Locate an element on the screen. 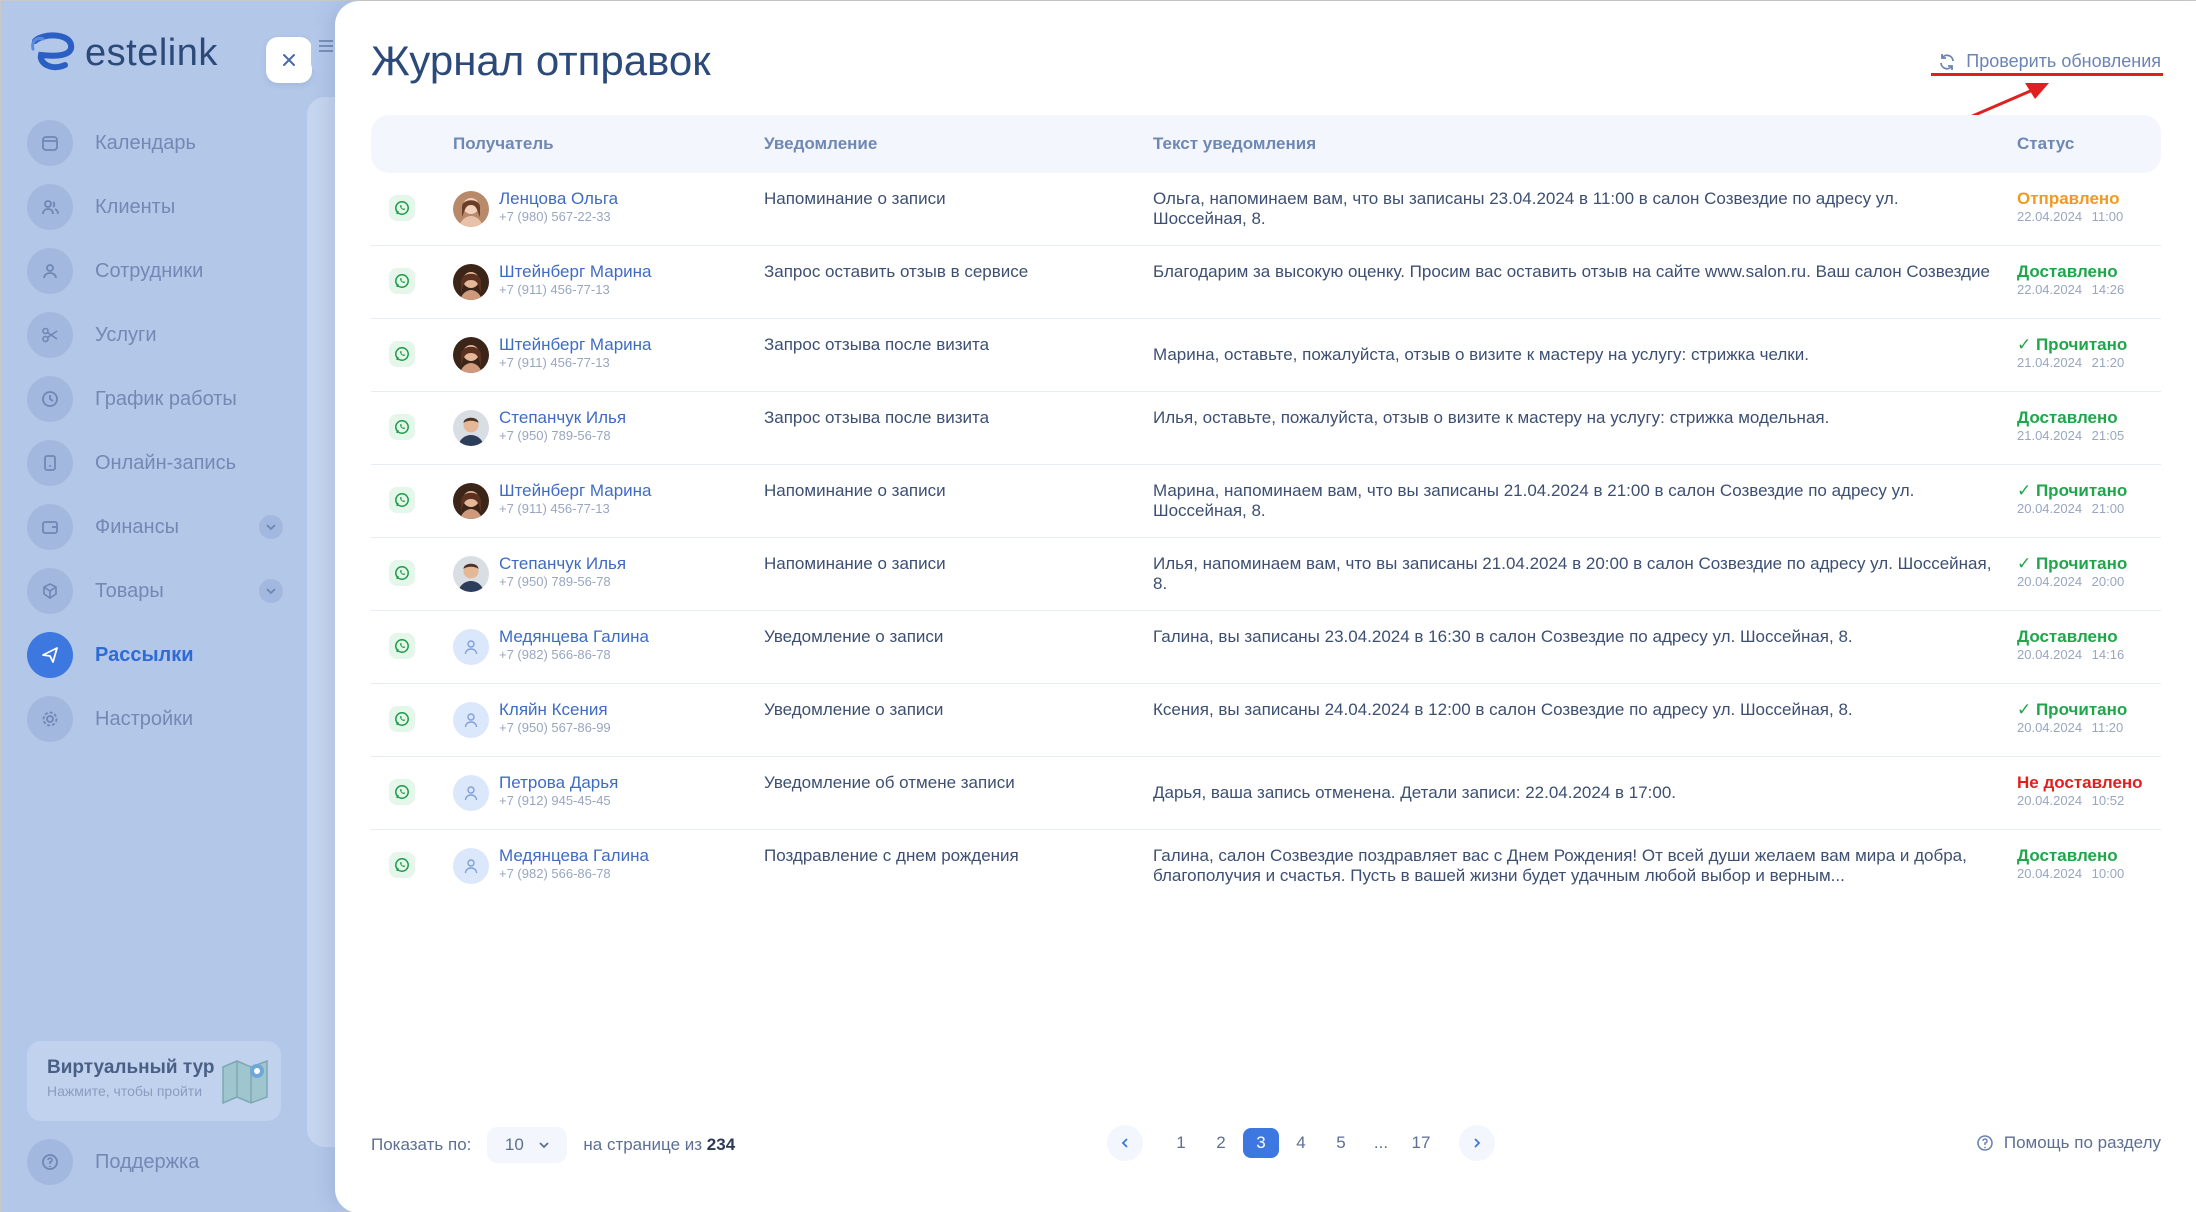 Image resolution: width=2196 pixels, height=1212 pixels. close-sidebar-button is located at coordinates (289, 60).